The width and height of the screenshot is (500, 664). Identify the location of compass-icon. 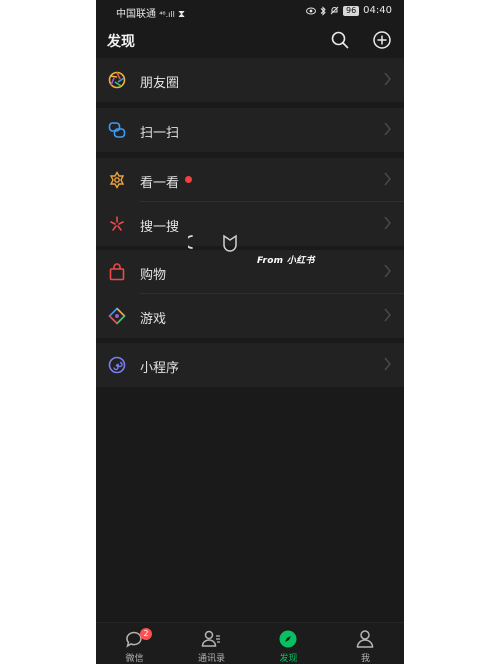
(288, 639).